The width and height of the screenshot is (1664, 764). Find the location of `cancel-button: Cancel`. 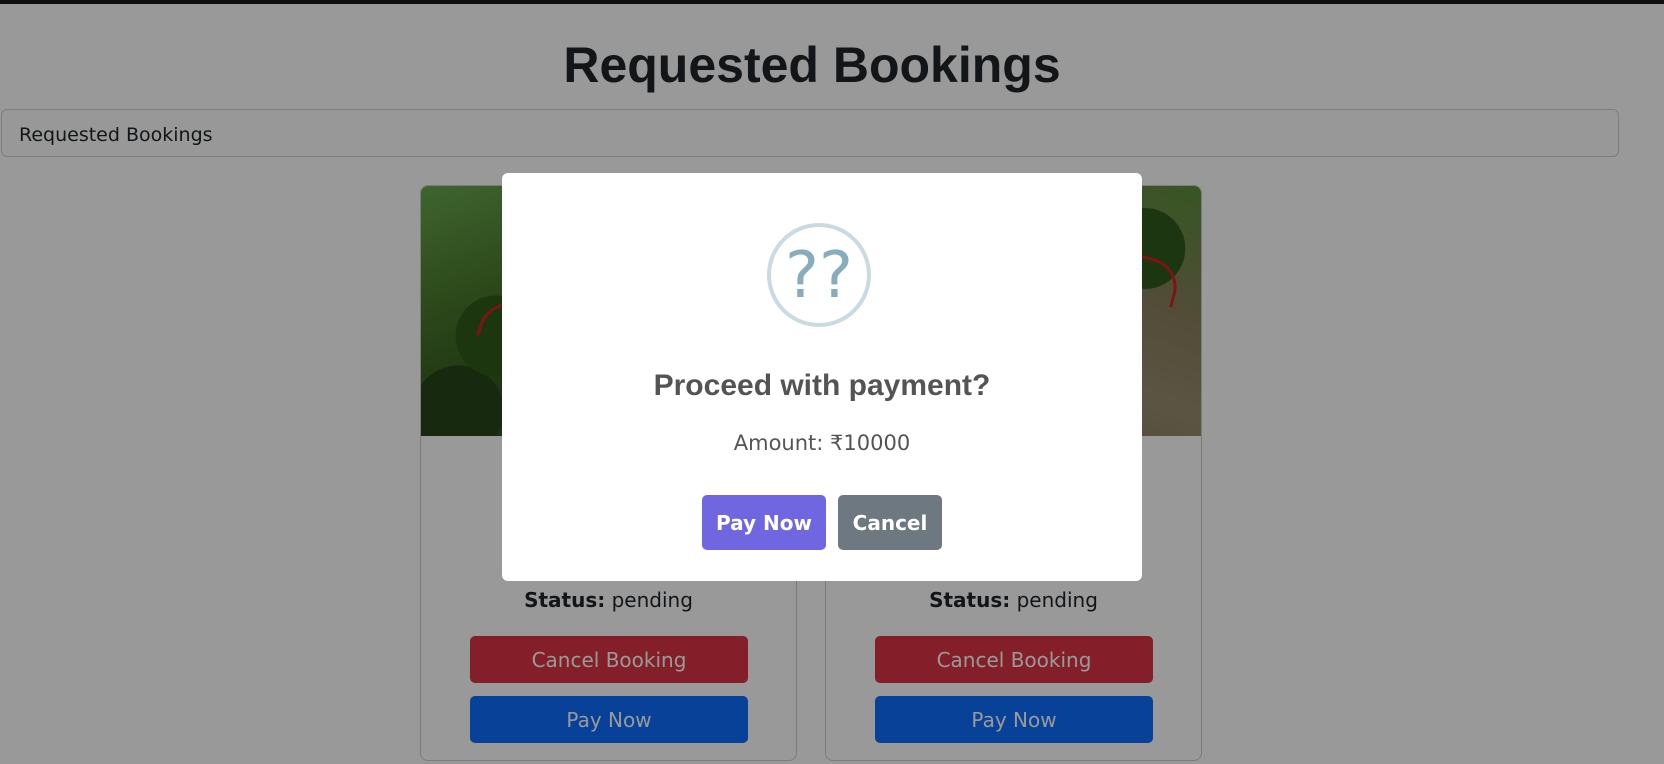

cancel-button: Cancel is located at coordinates (890, 522).